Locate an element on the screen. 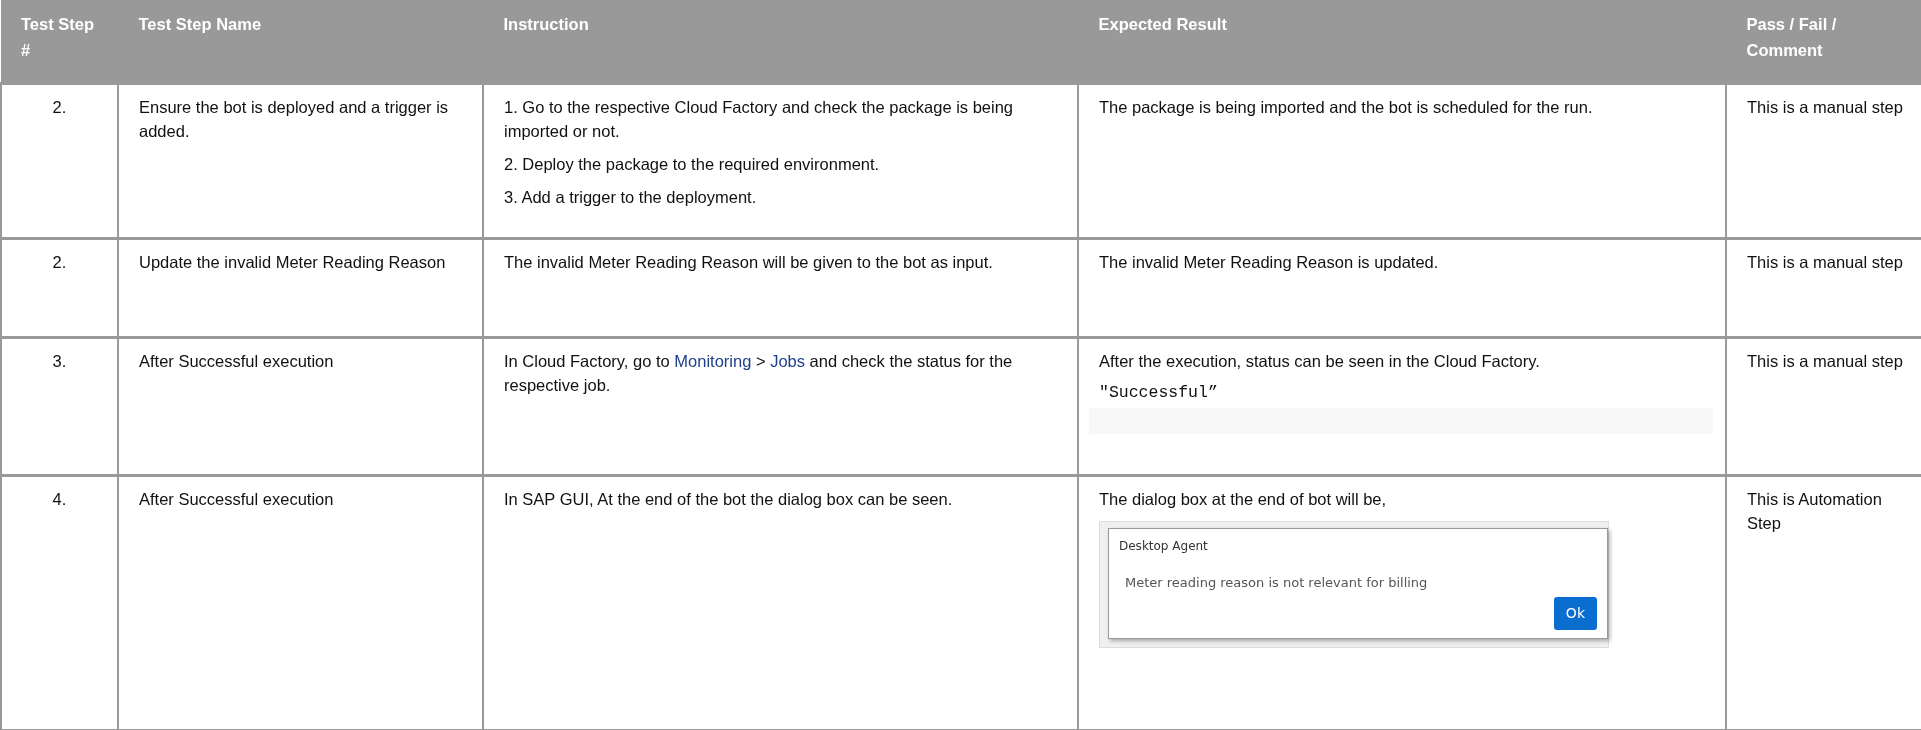  column-header: Test Step # is located at coordinates (59, 41).